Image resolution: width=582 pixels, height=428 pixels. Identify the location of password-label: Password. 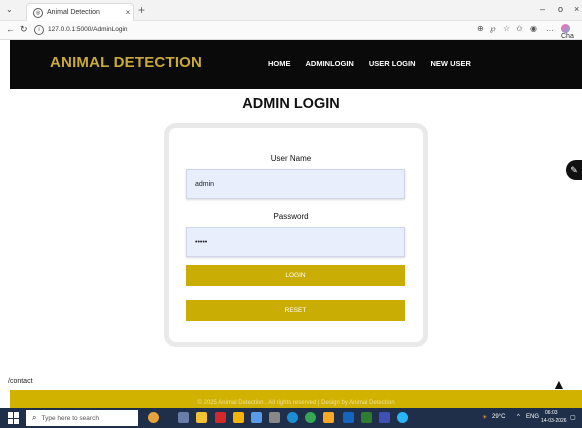
(291, 216).